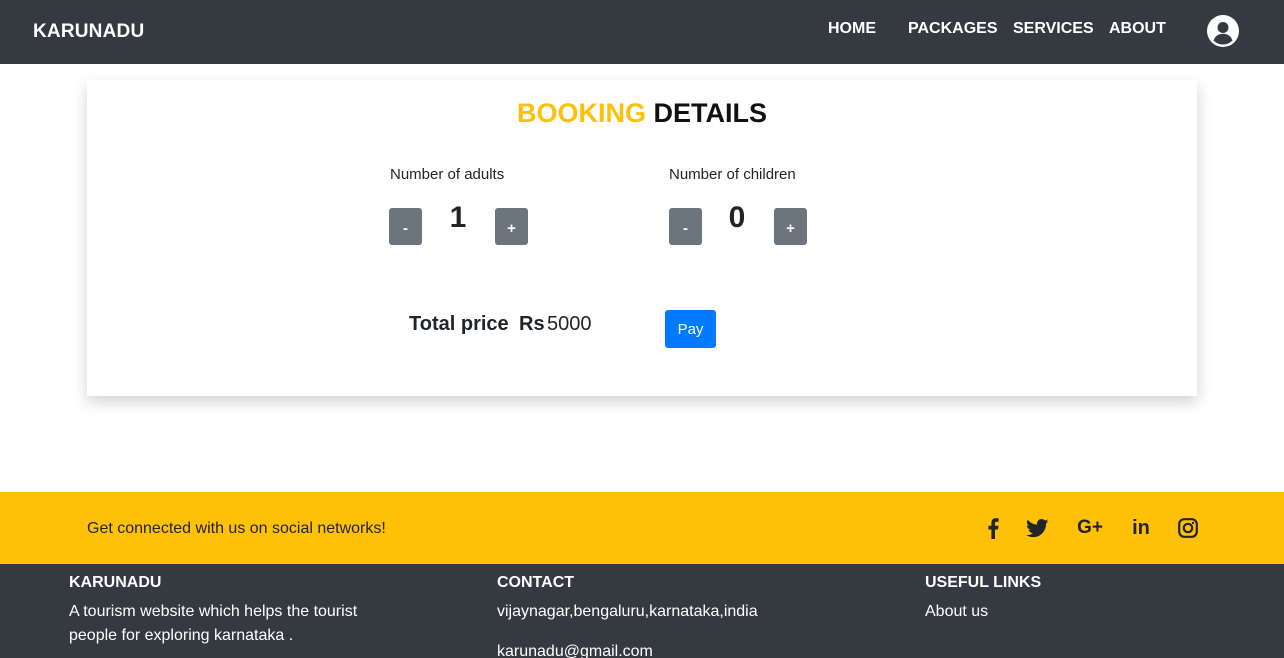 This screenshot has height=658, width=1284. What do you see at coordinates (88, 32) in the screenshot?
I see `brand-logo: KARUNADU` at bounding box center [88, 32].